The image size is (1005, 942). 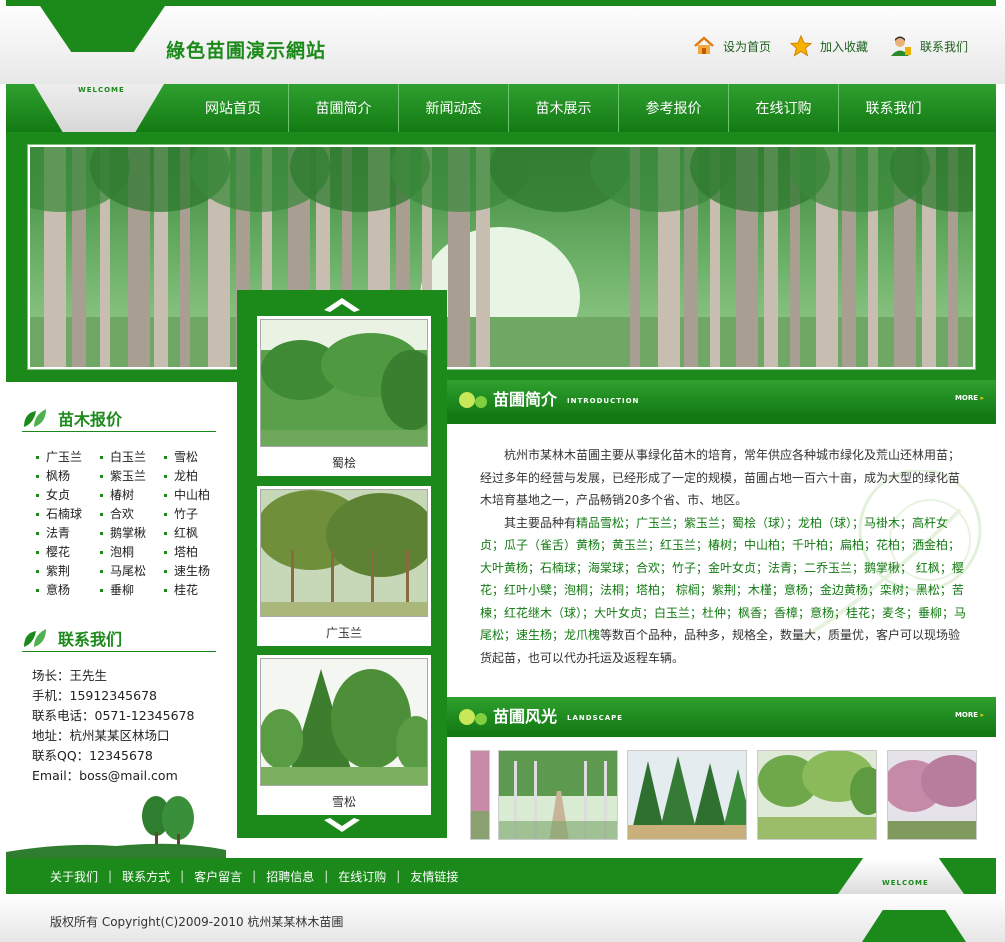 I want to click on price-item: 合欢, so click(x=132, y=514).